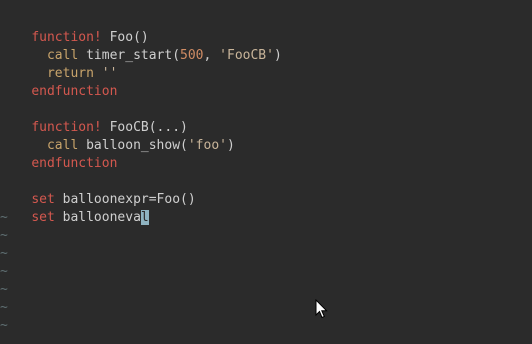 The height and width of the screenshot is (344, 532). What do you see at coordinates (70, 73) in the screenshot?
I see `keyword-return: return` at bounding box center [70, 73].